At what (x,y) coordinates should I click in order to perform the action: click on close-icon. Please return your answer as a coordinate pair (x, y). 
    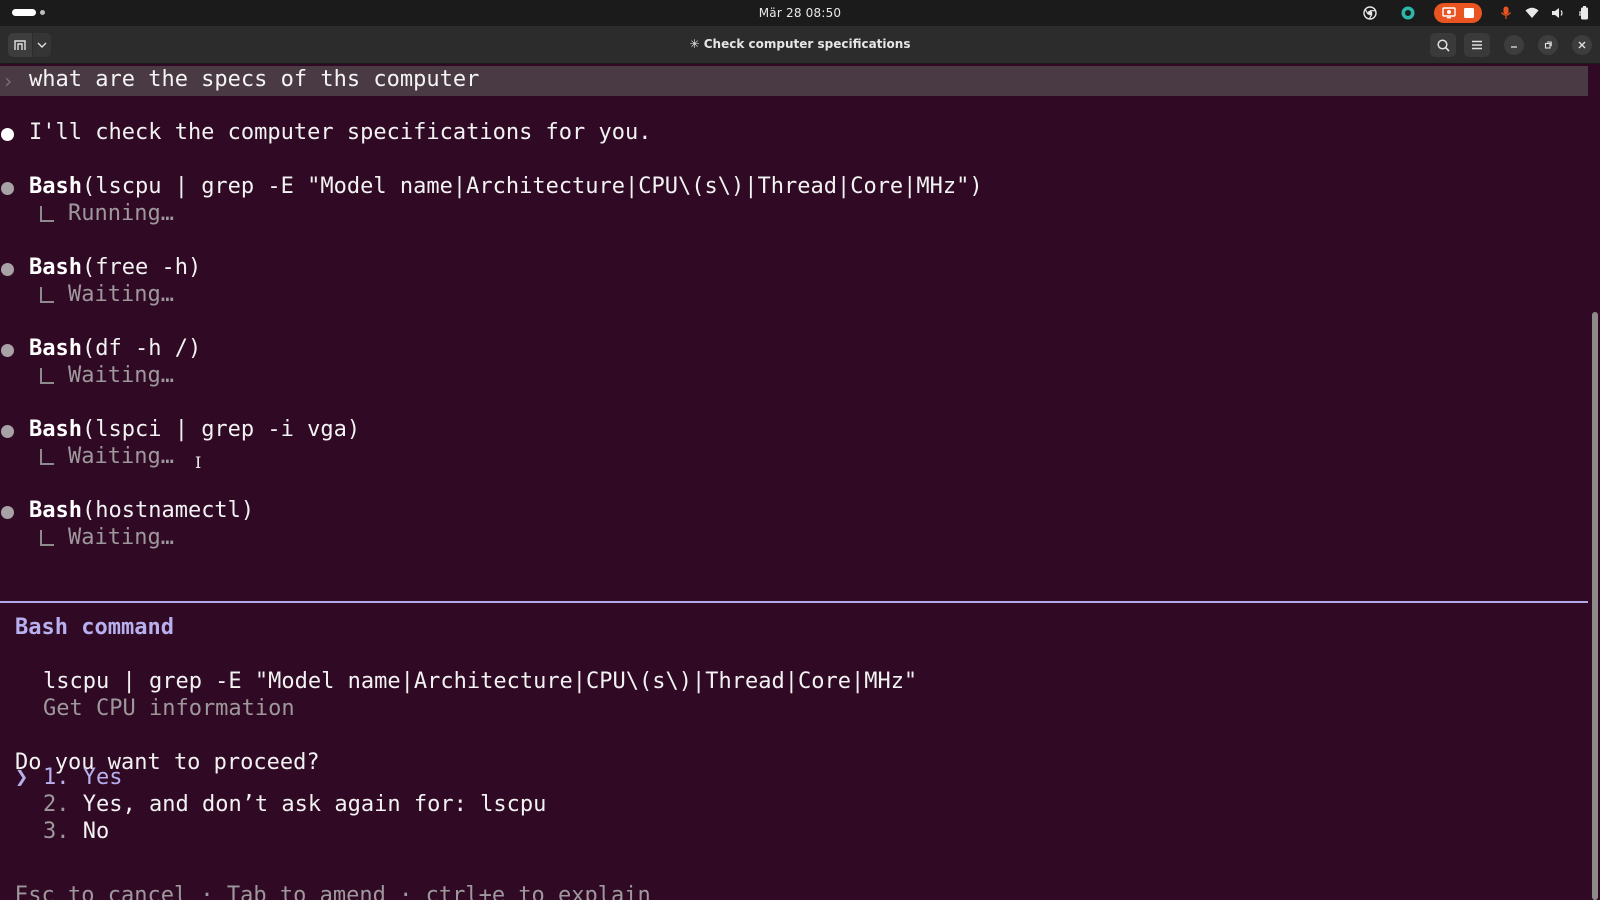
    Looking at the image, I should click on (1582, 45).